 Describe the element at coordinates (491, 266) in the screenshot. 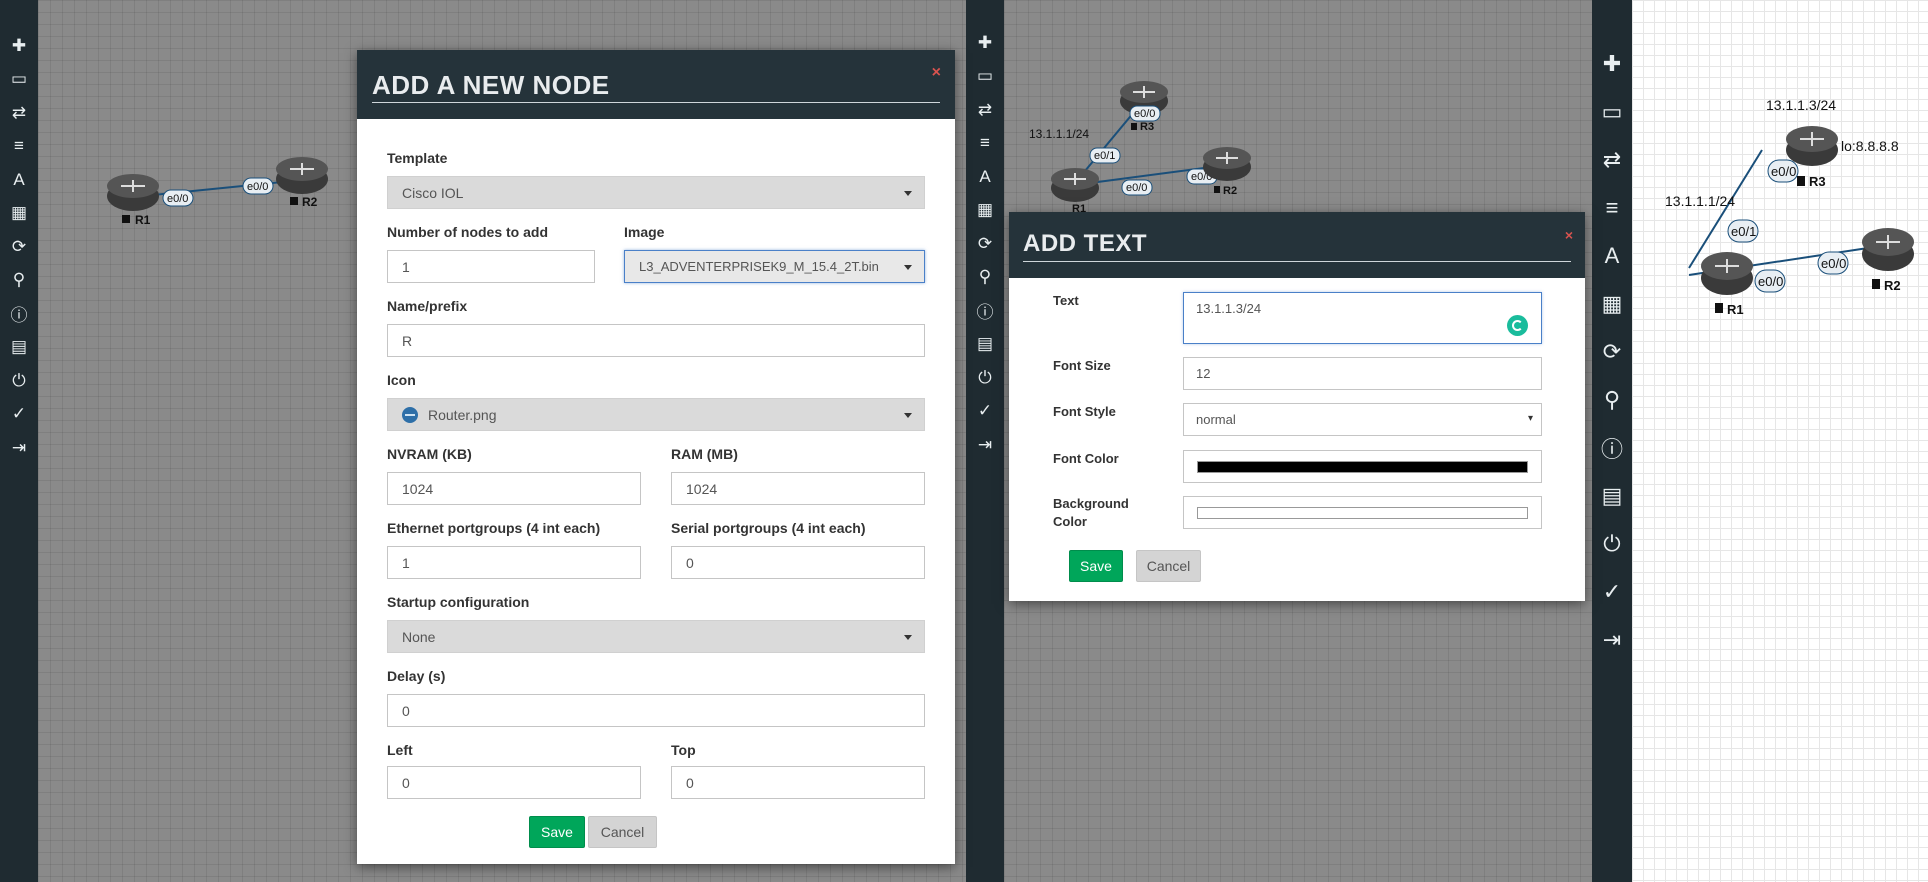

I see `count-input: 1` at that location.